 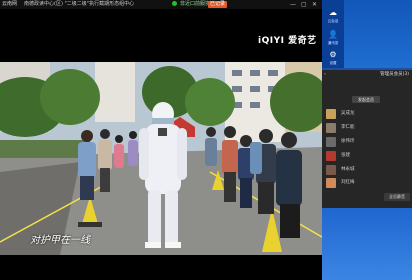 What do you see at coordinates (366, 156) in the screenshot?
I see `list-item: 张建` at bounding box center [366, 156].